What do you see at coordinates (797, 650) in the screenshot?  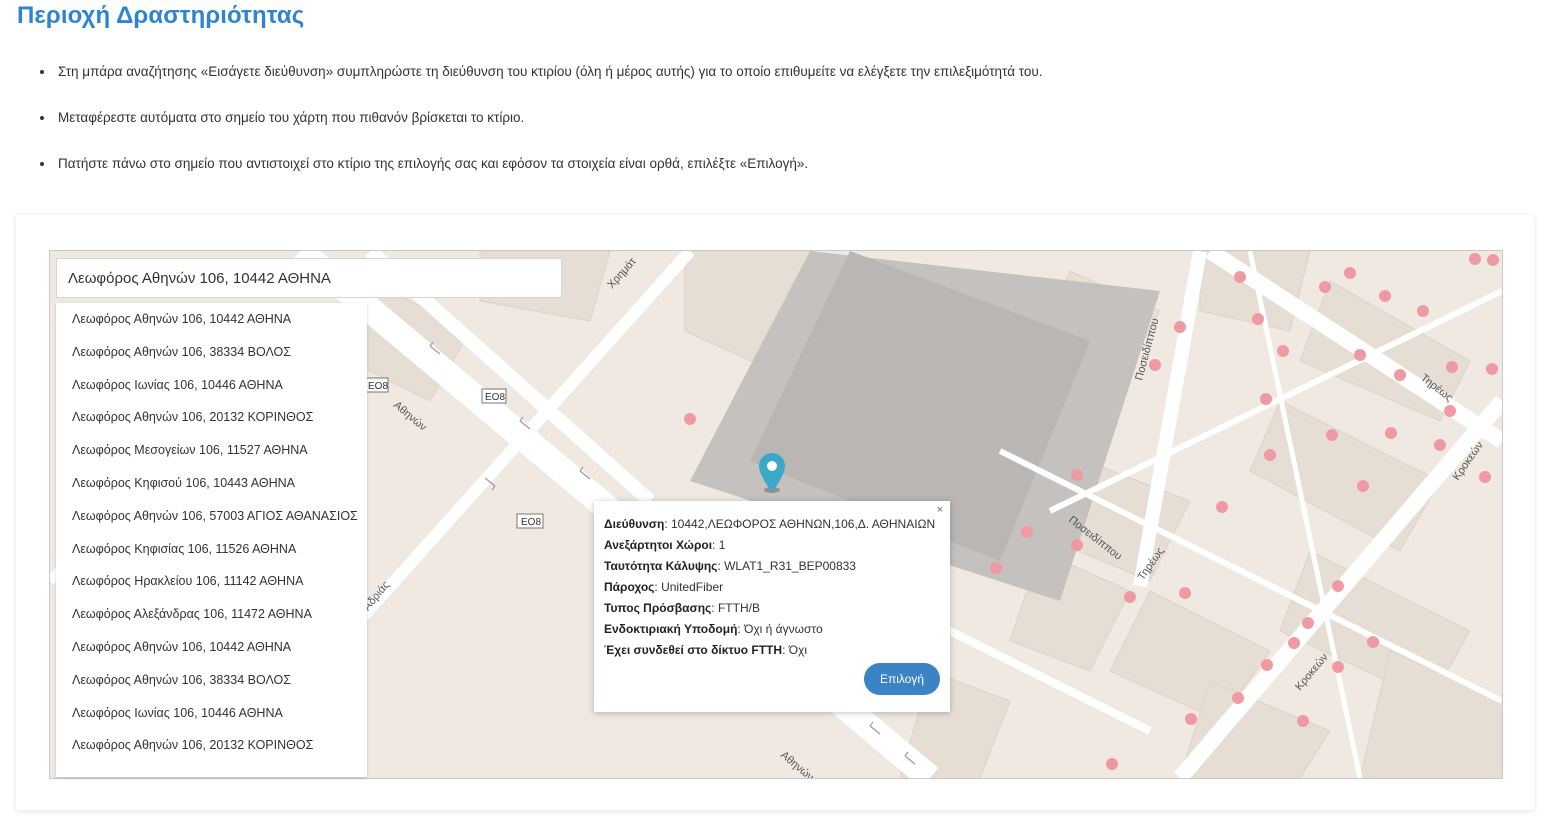 I see `info-value: Όχι` at bounding box center [797, 650].